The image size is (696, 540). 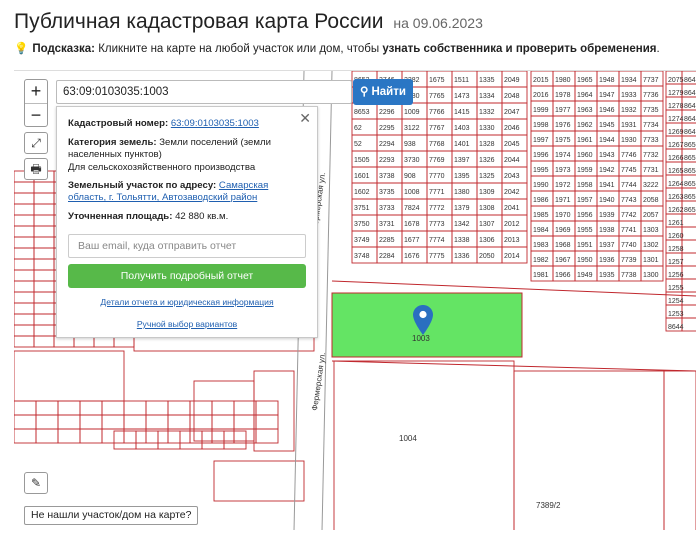 I want to click on parcel-number-label: 1974, so click(x=563, y=155).